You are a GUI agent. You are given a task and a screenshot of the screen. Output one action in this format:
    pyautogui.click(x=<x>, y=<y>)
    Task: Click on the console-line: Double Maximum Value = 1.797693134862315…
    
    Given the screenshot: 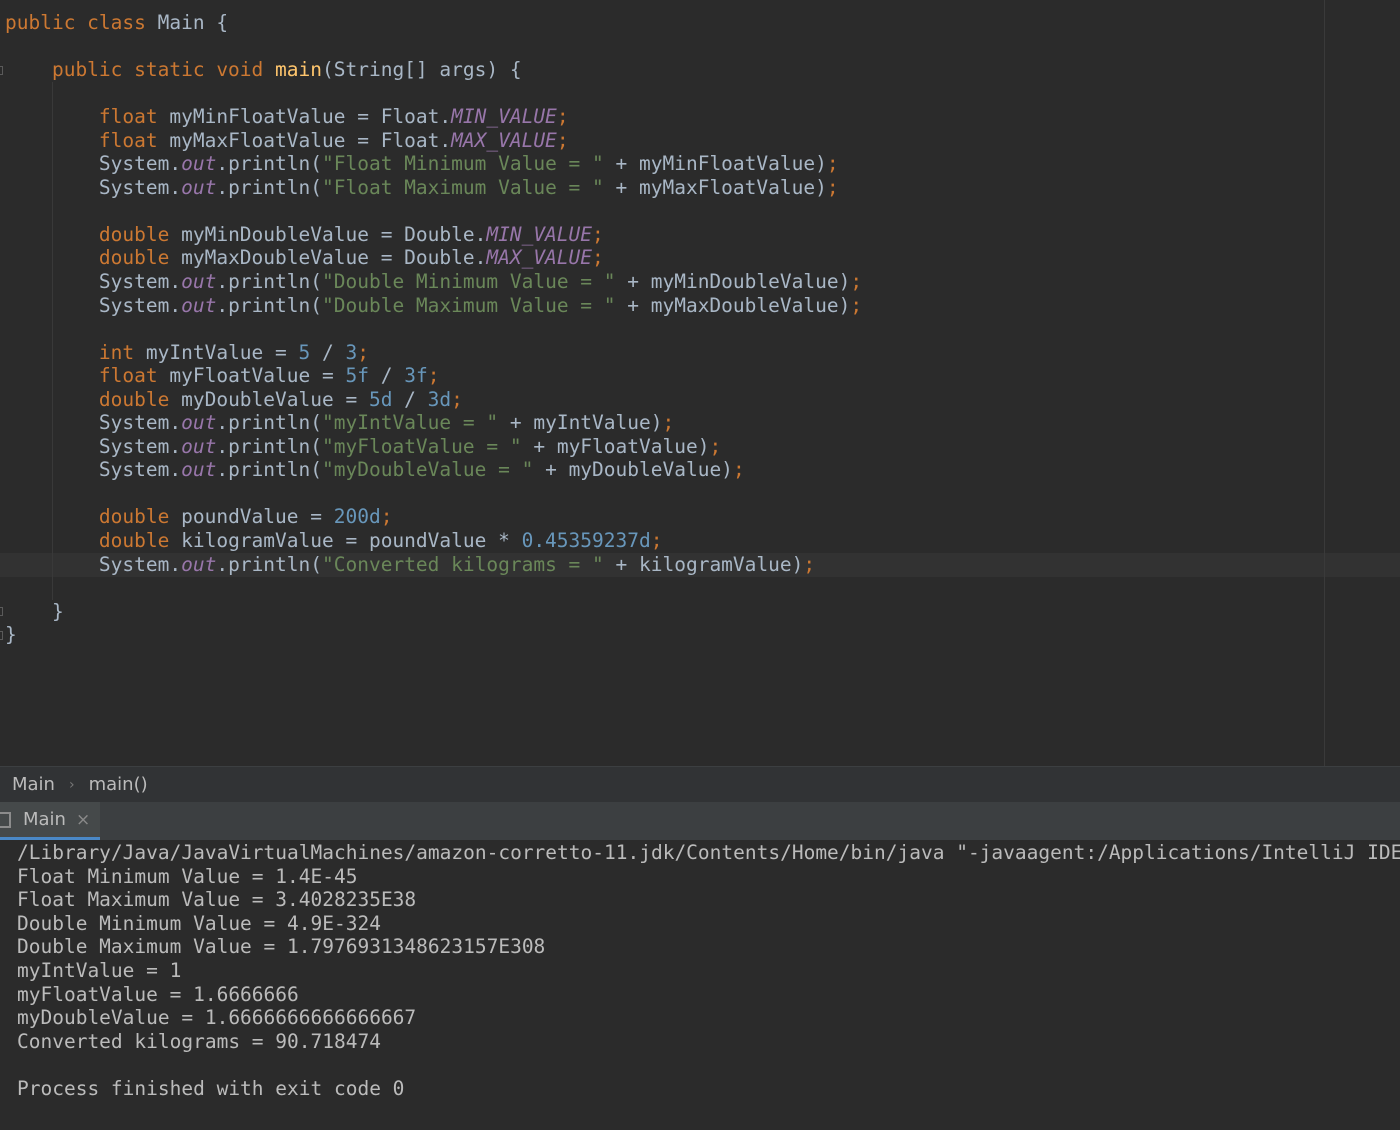 What is the action you would take?
    pyautogui.click(x=281, y=947)
    